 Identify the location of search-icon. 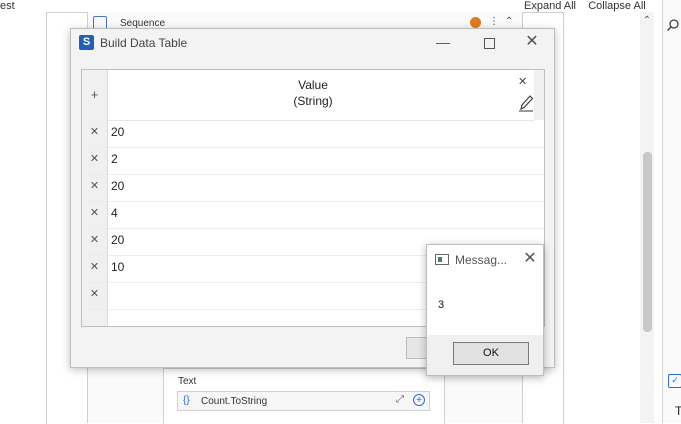
(673, 25).